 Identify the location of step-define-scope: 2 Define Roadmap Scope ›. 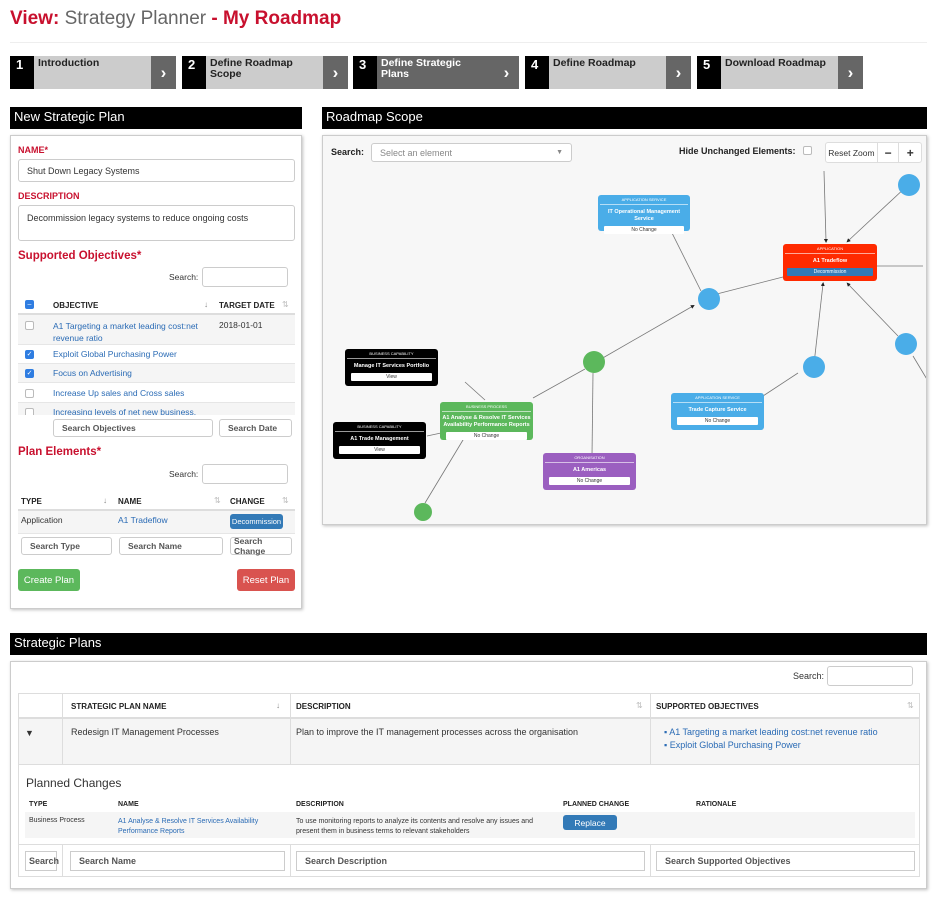
(265, 72).